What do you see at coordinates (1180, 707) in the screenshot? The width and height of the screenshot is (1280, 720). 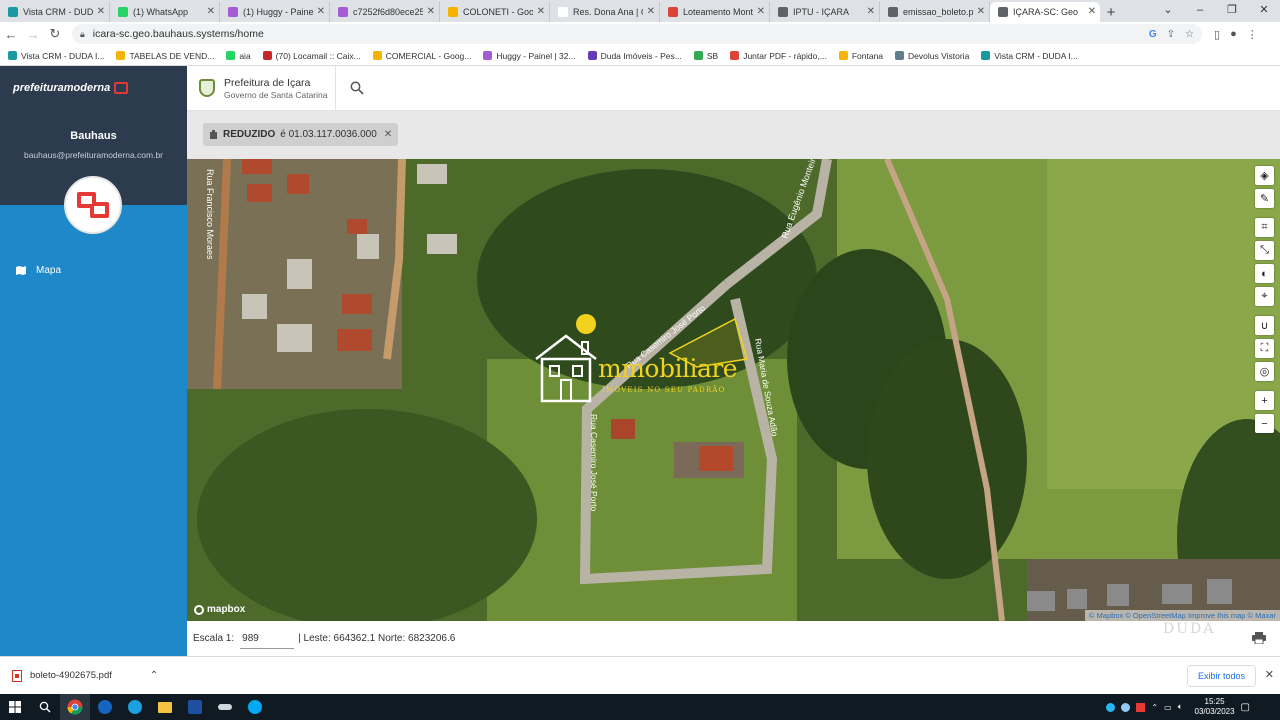 I see `speaker-icon: 🔈︎` at bounding box center [1180, 707].